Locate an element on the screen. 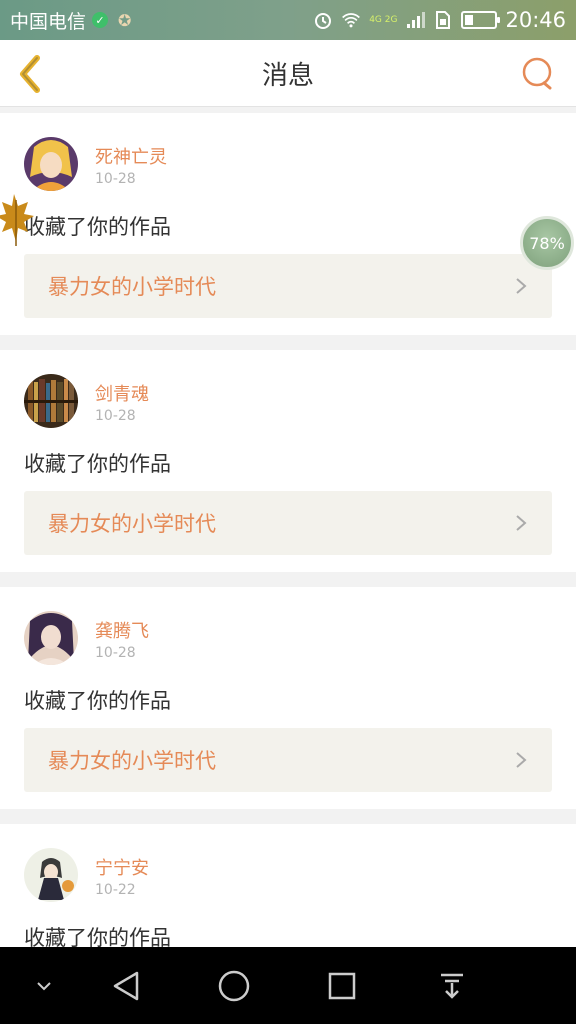  message-date: 10-22 is located at coordinates (115, 890).